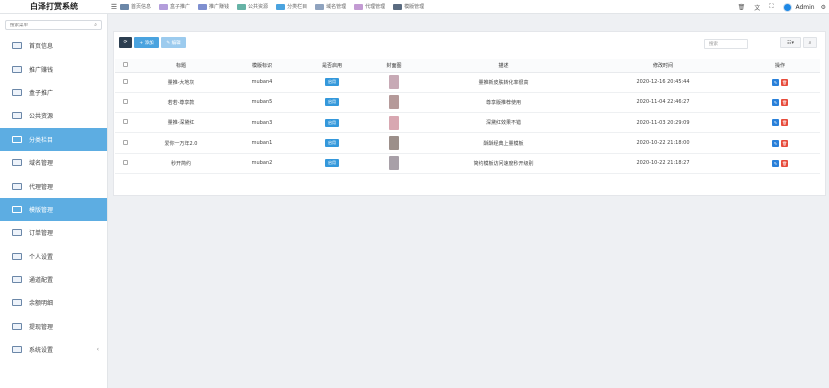 The image size is (829, 388). What do you see at coordinates (790, 42) in the screenshot?
I see `columns-toggle-button: ☷▾` at bounding box center [790, 42].